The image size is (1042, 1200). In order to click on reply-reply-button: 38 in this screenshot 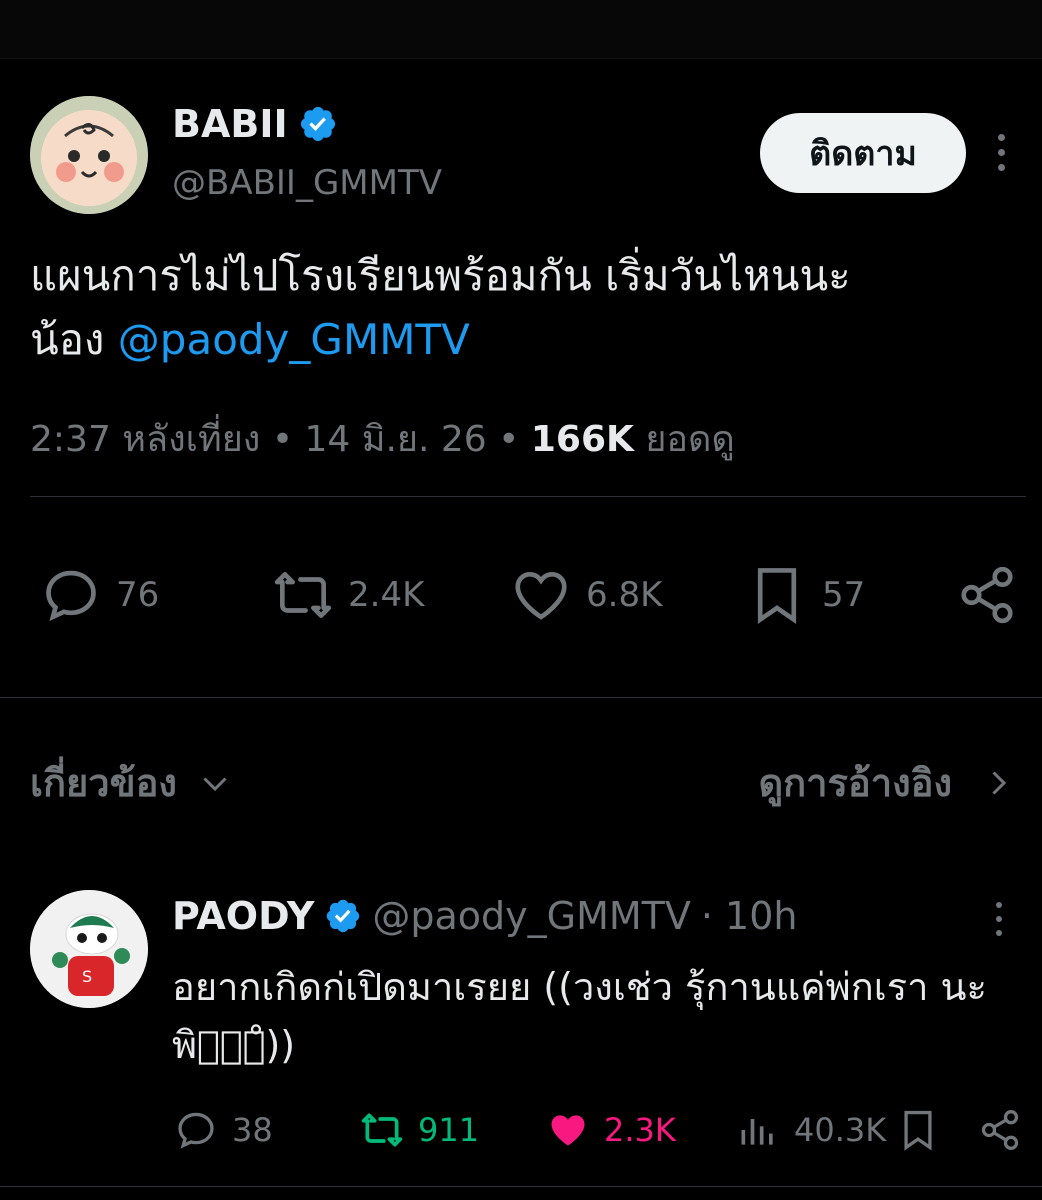, I will do `click(223, 1130)`.